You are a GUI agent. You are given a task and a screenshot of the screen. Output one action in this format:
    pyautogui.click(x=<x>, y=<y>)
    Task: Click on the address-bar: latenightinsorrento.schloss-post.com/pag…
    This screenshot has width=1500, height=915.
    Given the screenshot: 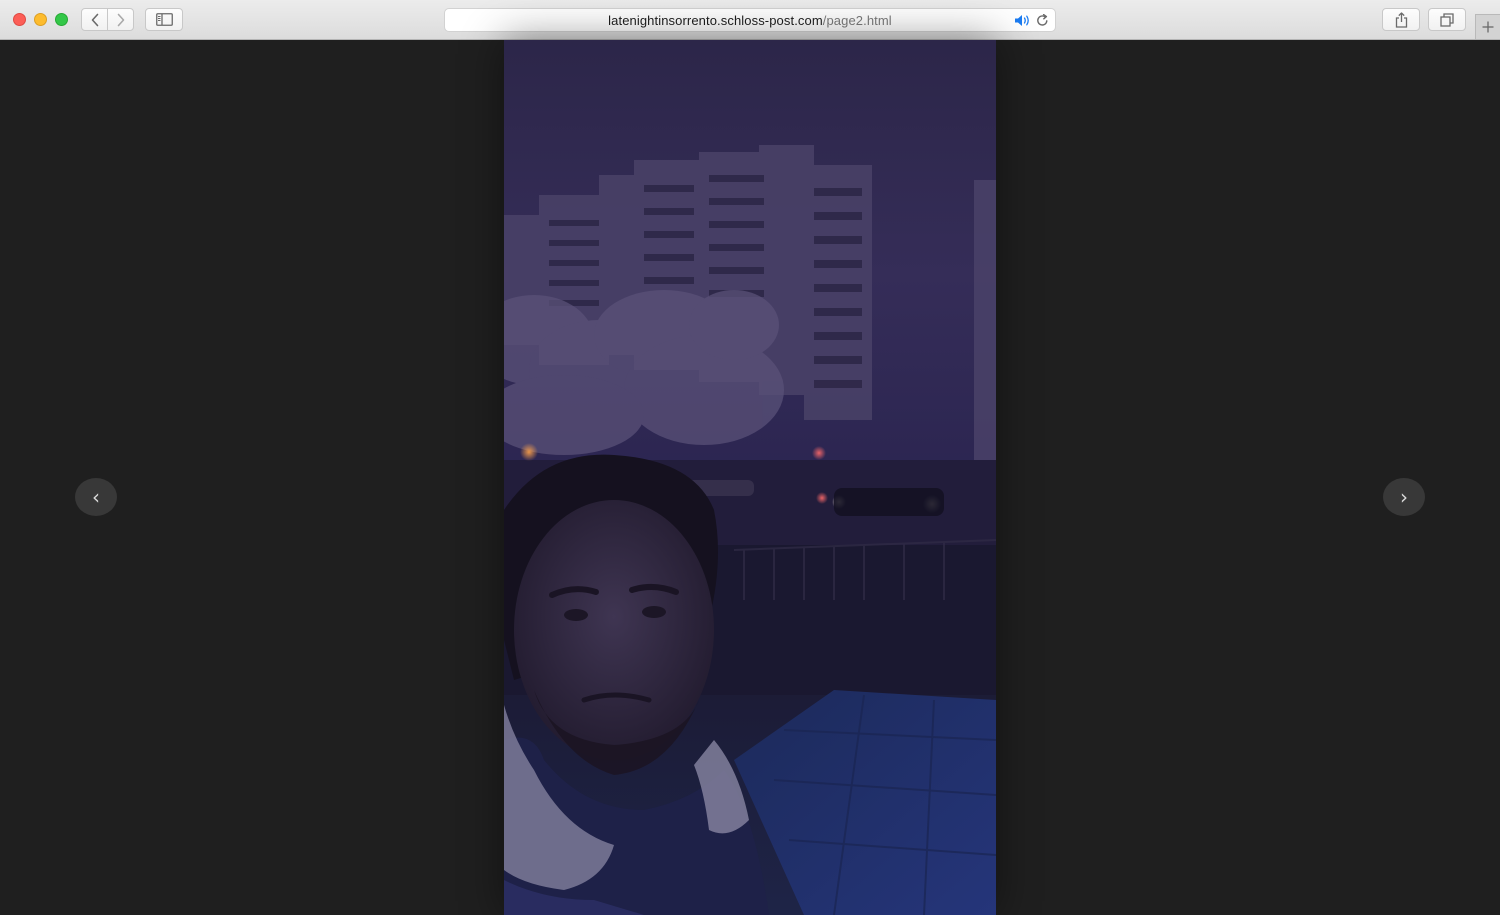 What is the action you would take?
    pyautogui.click(x=750, y=20)
    